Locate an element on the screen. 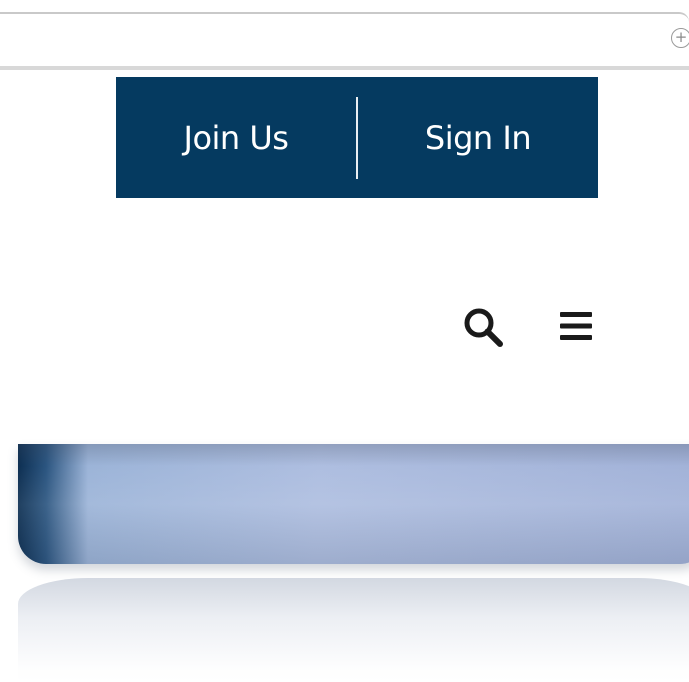 This screenshot has height=682, width=689. join-us-link: Join Us is located at coordinates (236, 138).